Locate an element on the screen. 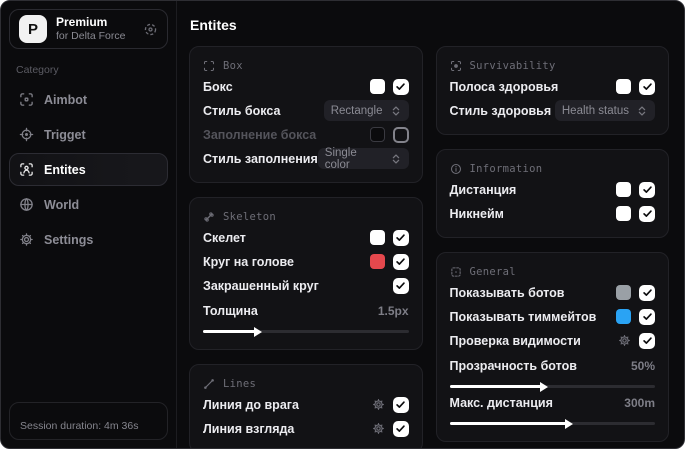 This screenshot has width=685, height=449. sidebar-item-label: Entites is located at coordinates (65, 169).